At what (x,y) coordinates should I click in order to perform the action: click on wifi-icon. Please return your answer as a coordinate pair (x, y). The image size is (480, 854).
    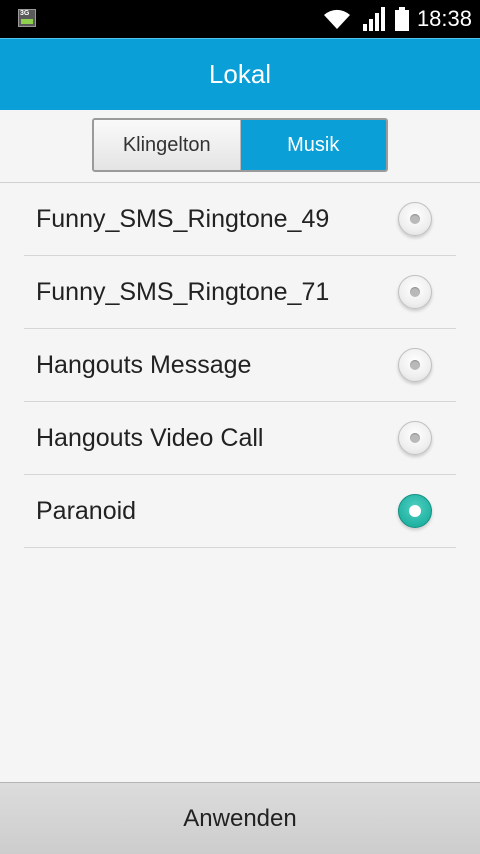
    Looking at the image, I should click on (337, 19).